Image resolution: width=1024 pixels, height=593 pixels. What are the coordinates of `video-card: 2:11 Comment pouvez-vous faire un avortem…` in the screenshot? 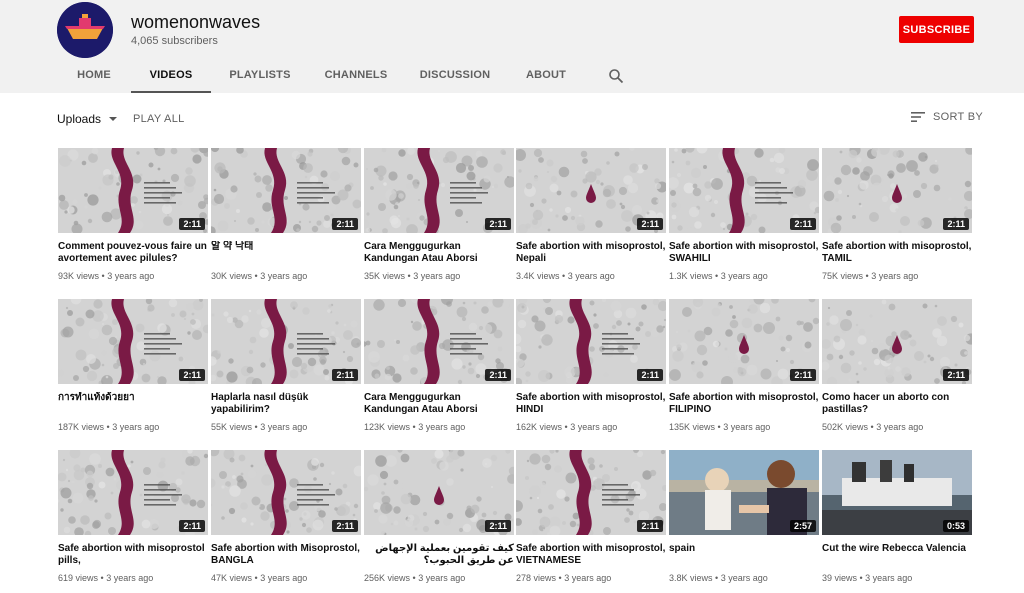 It's located at (133, 214).